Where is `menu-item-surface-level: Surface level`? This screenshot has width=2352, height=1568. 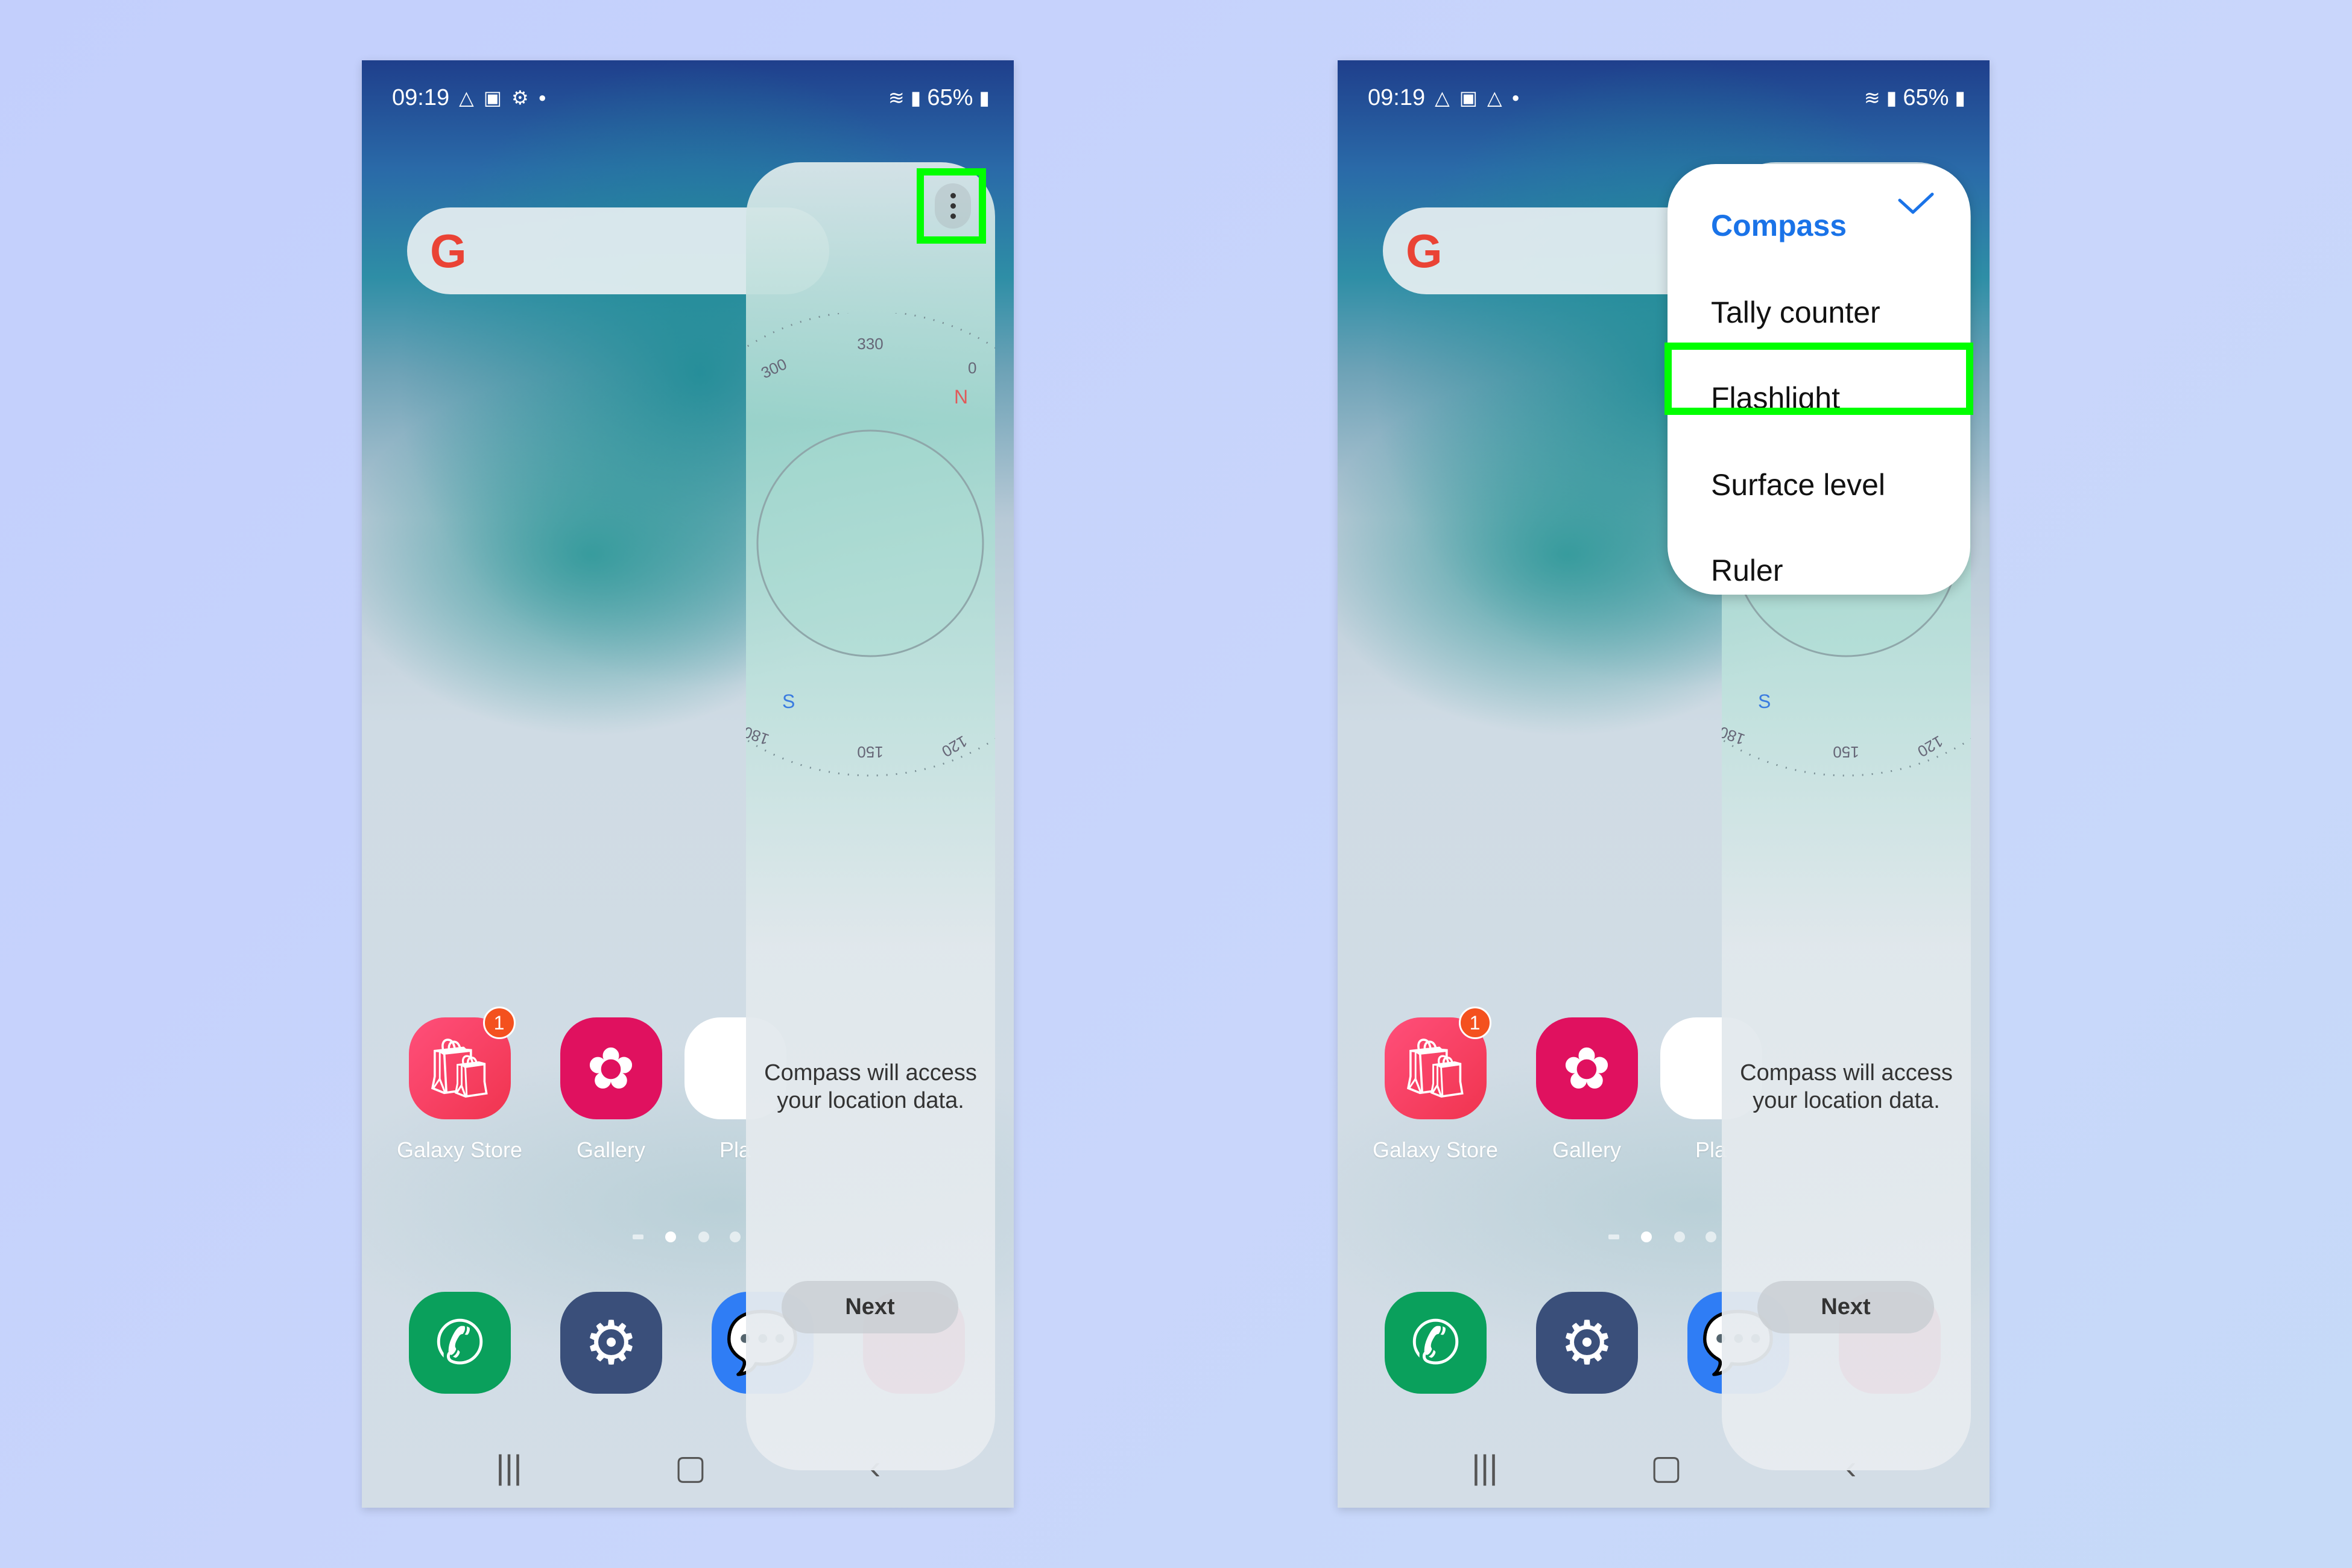 menu-item-surface-level: Surface level is located at coordinates (1798, 485).